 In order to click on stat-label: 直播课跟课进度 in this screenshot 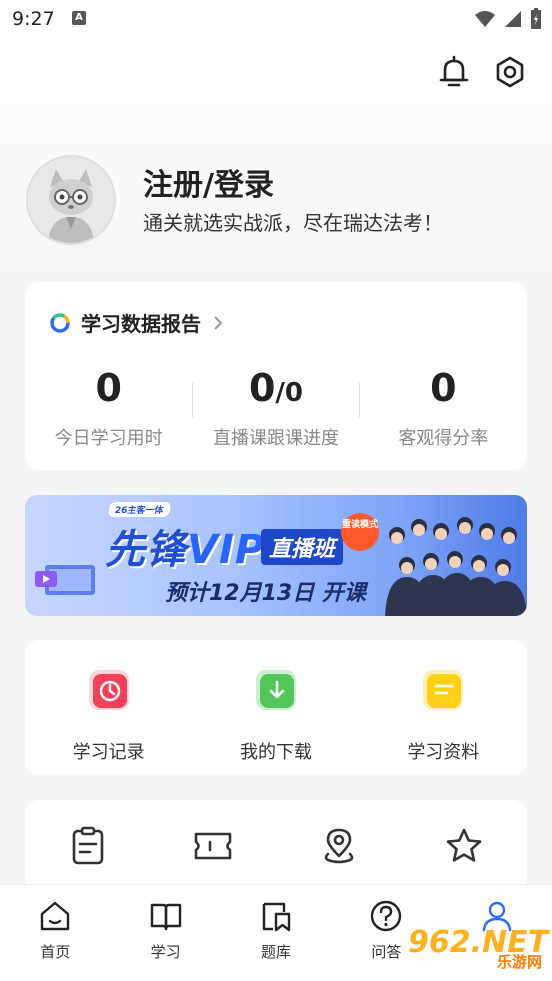, I will do `click(275, 438)`.